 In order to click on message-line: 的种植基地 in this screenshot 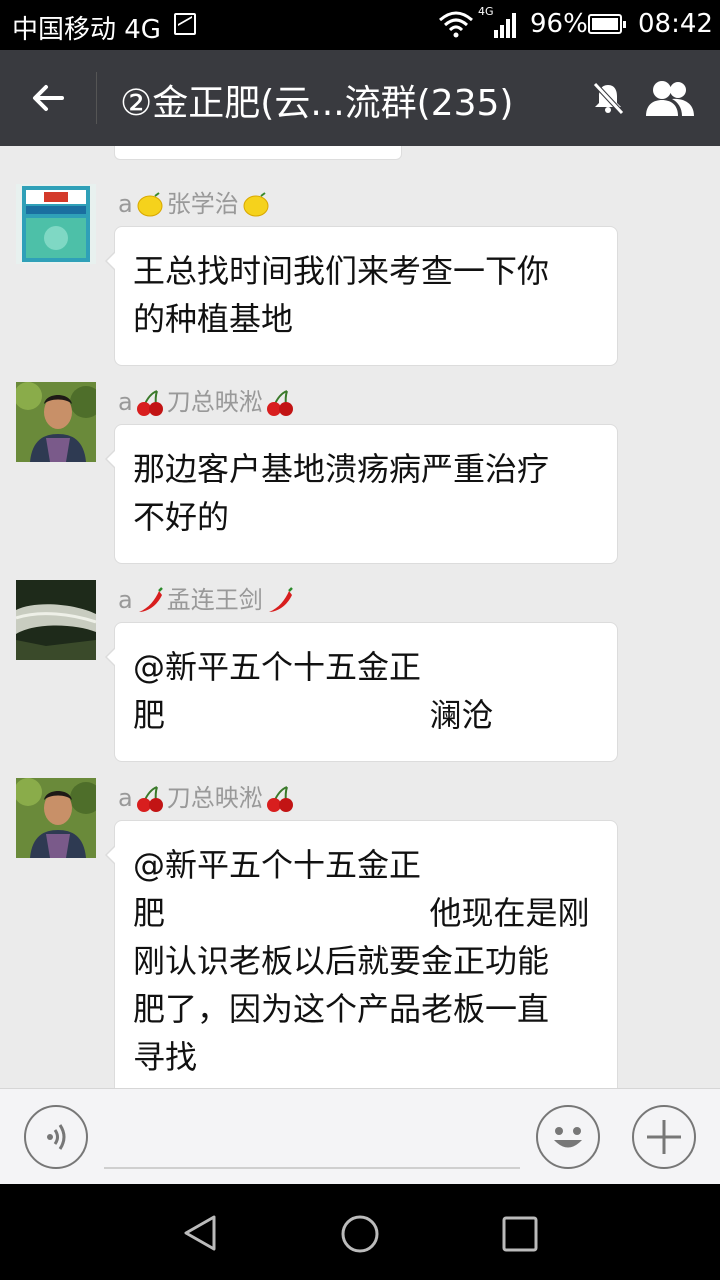, I will do `click(213, 319)`.